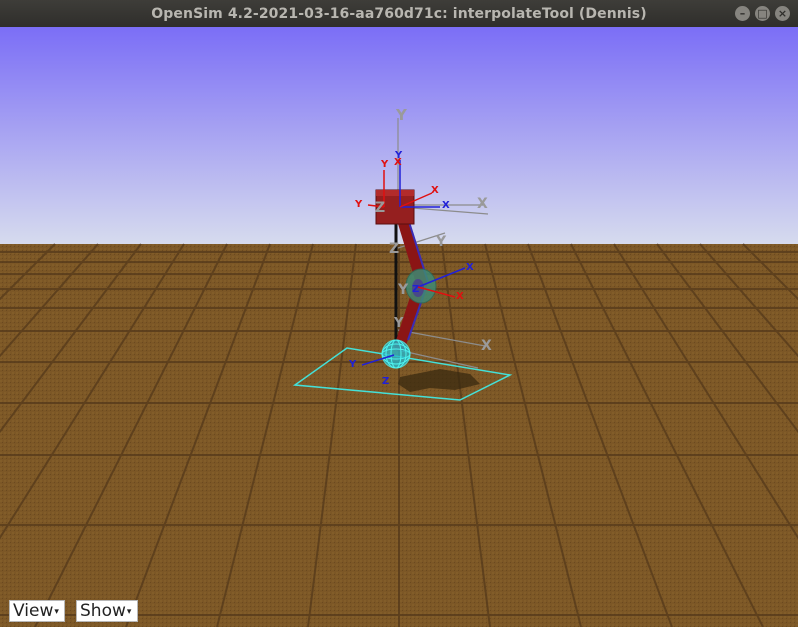 The height and width of the screenshot is (627, 798). What do you see at coordinates (33, 611) in the screenshot?
I see `view-menu-label: View` at bounding box center [33, 611].